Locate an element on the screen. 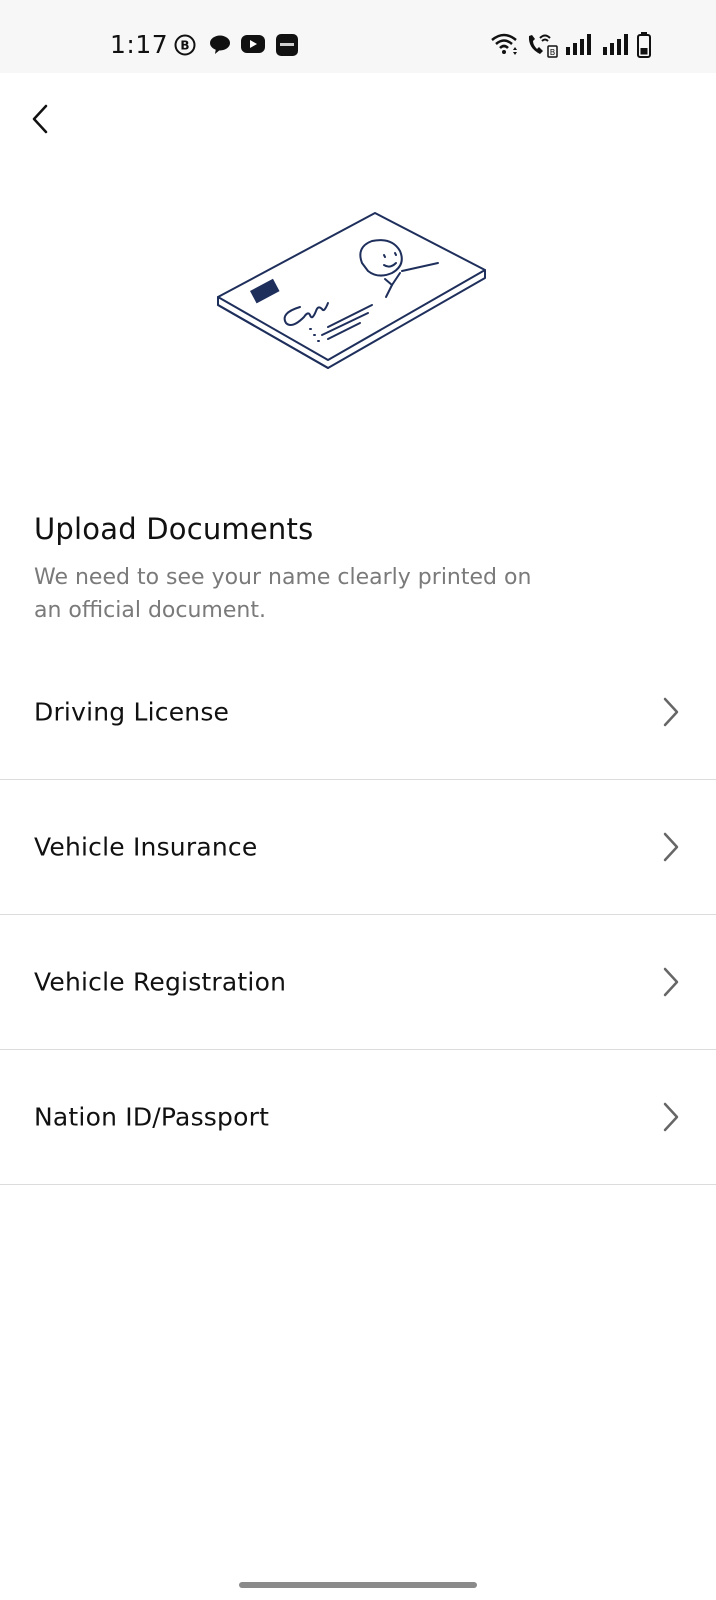 The image size is (716, 1600). document-row-driving-license: Driving License is located at coordinates (358, 712).